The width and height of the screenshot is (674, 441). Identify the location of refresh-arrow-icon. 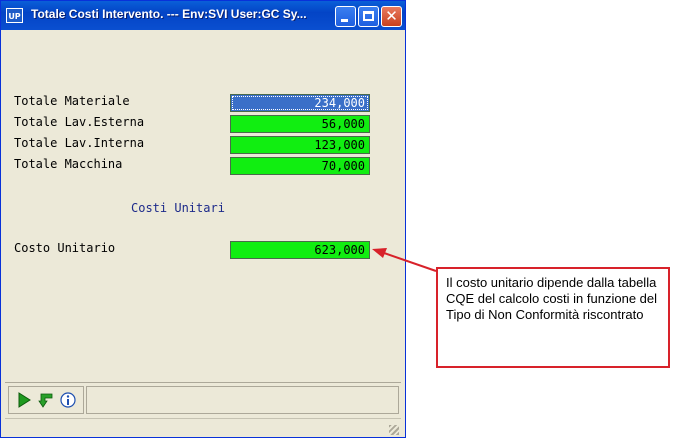
(46, 400).